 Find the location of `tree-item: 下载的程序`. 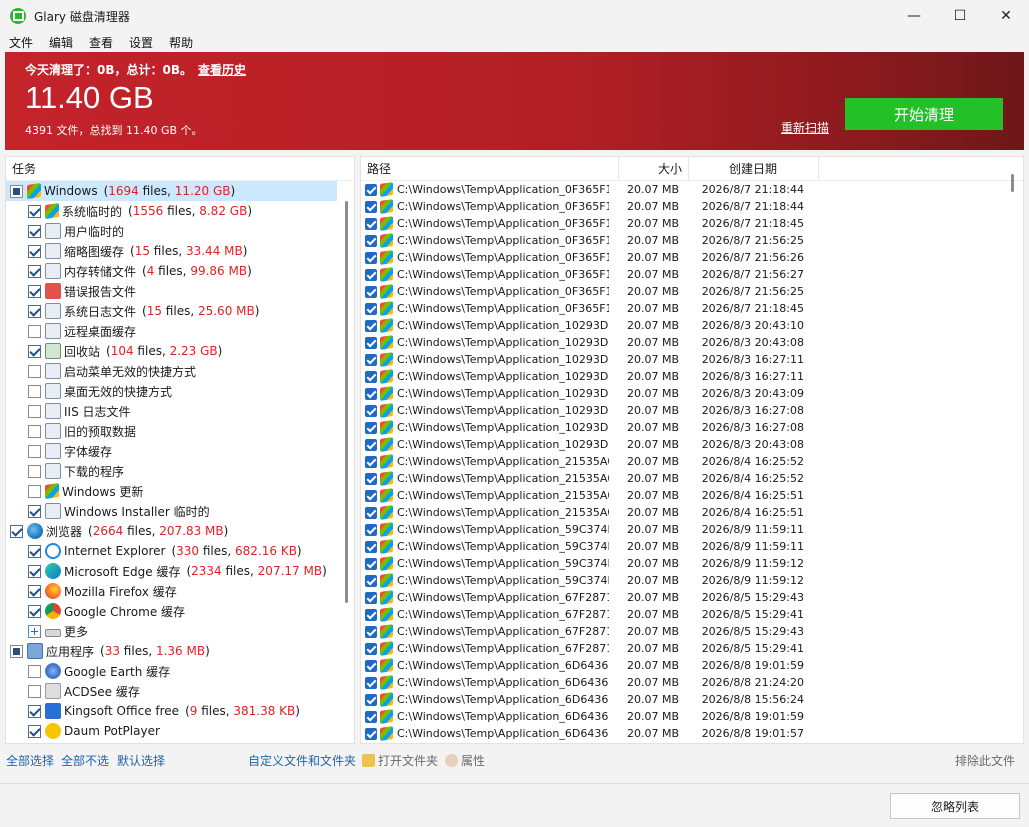

tree-item: 下载的程序 is located at coordinates (180, 471).